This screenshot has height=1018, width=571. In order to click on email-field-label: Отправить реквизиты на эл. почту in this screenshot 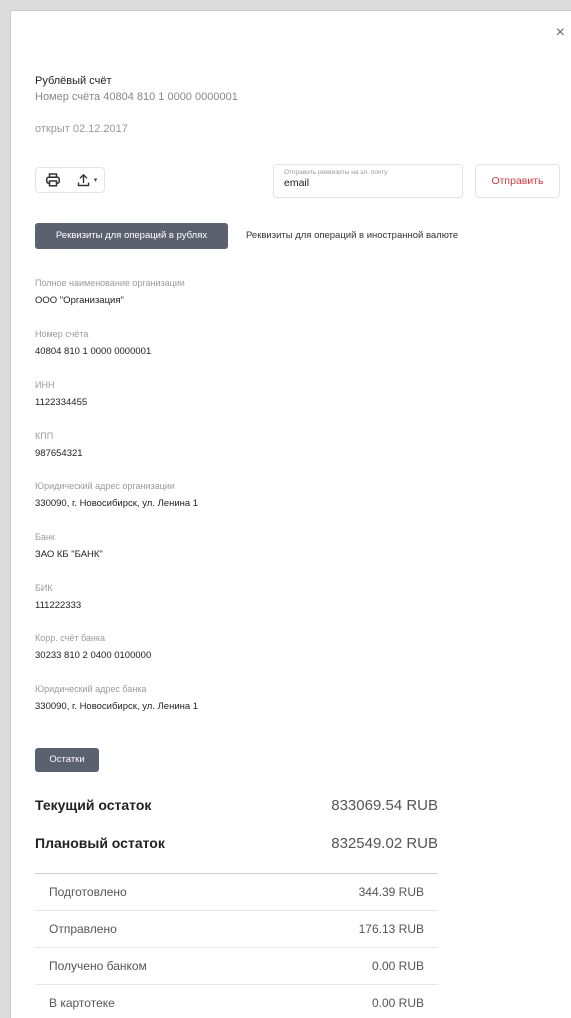, I will do `click(336, 172)`.